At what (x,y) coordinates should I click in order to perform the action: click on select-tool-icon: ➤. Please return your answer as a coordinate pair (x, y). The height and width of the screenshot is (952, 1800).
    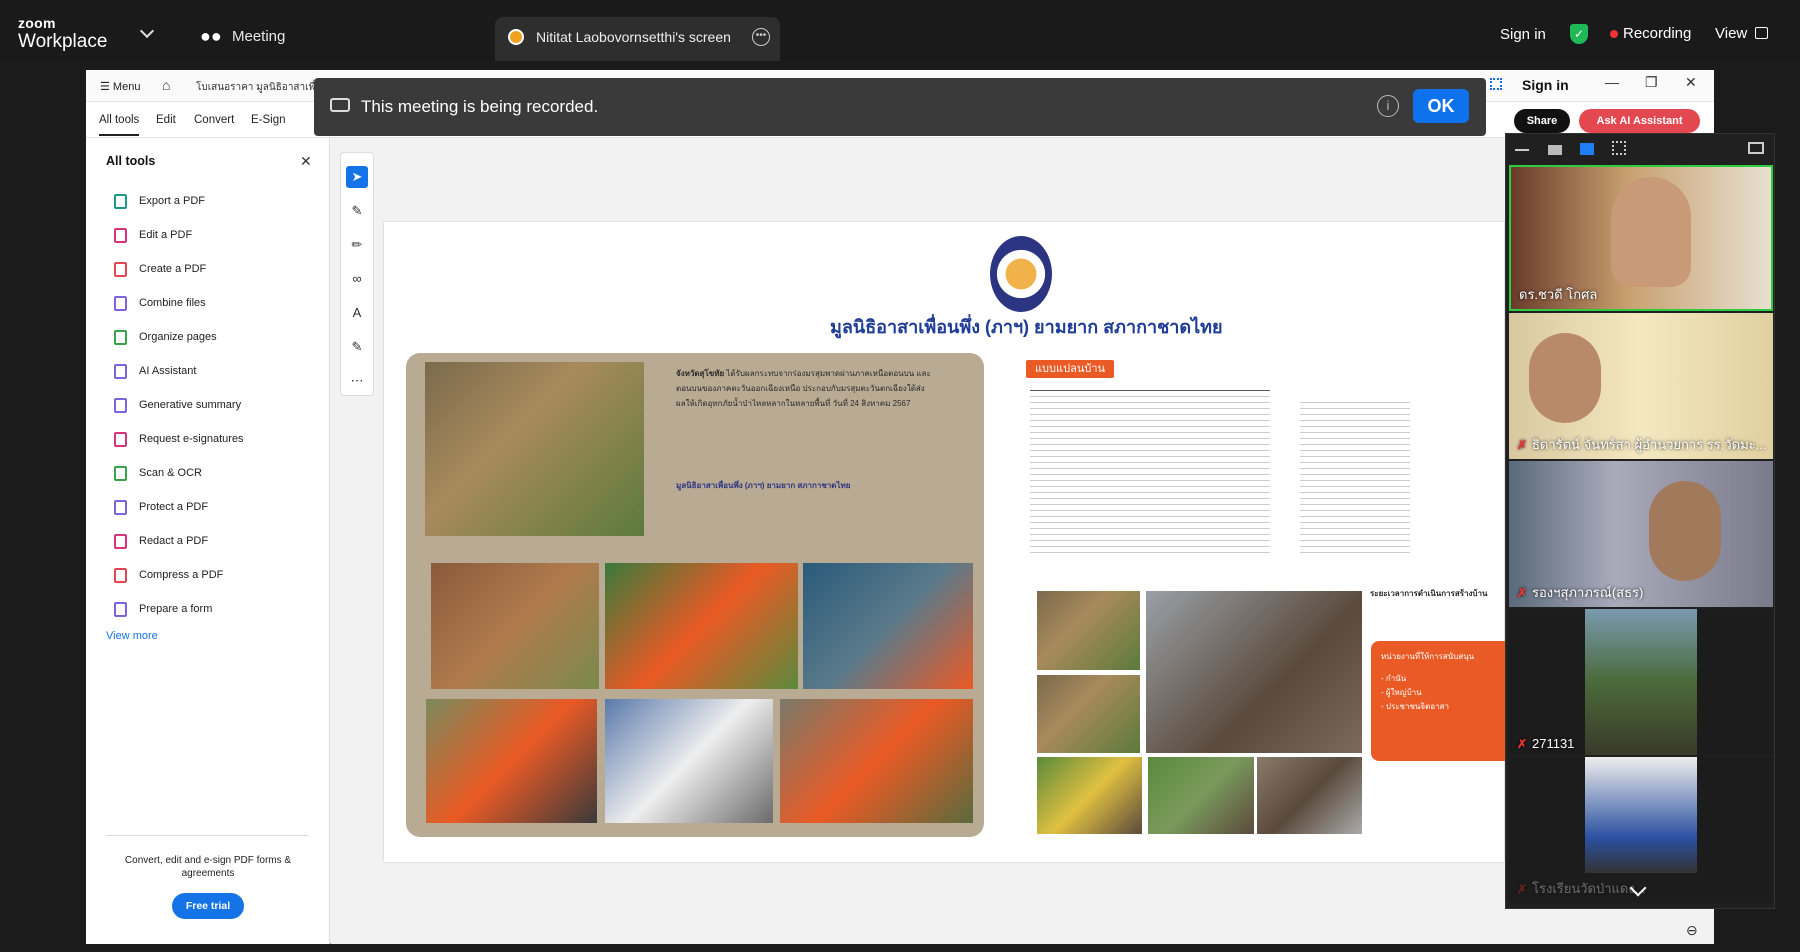
    Looking at the image, I should click on (357, 177).